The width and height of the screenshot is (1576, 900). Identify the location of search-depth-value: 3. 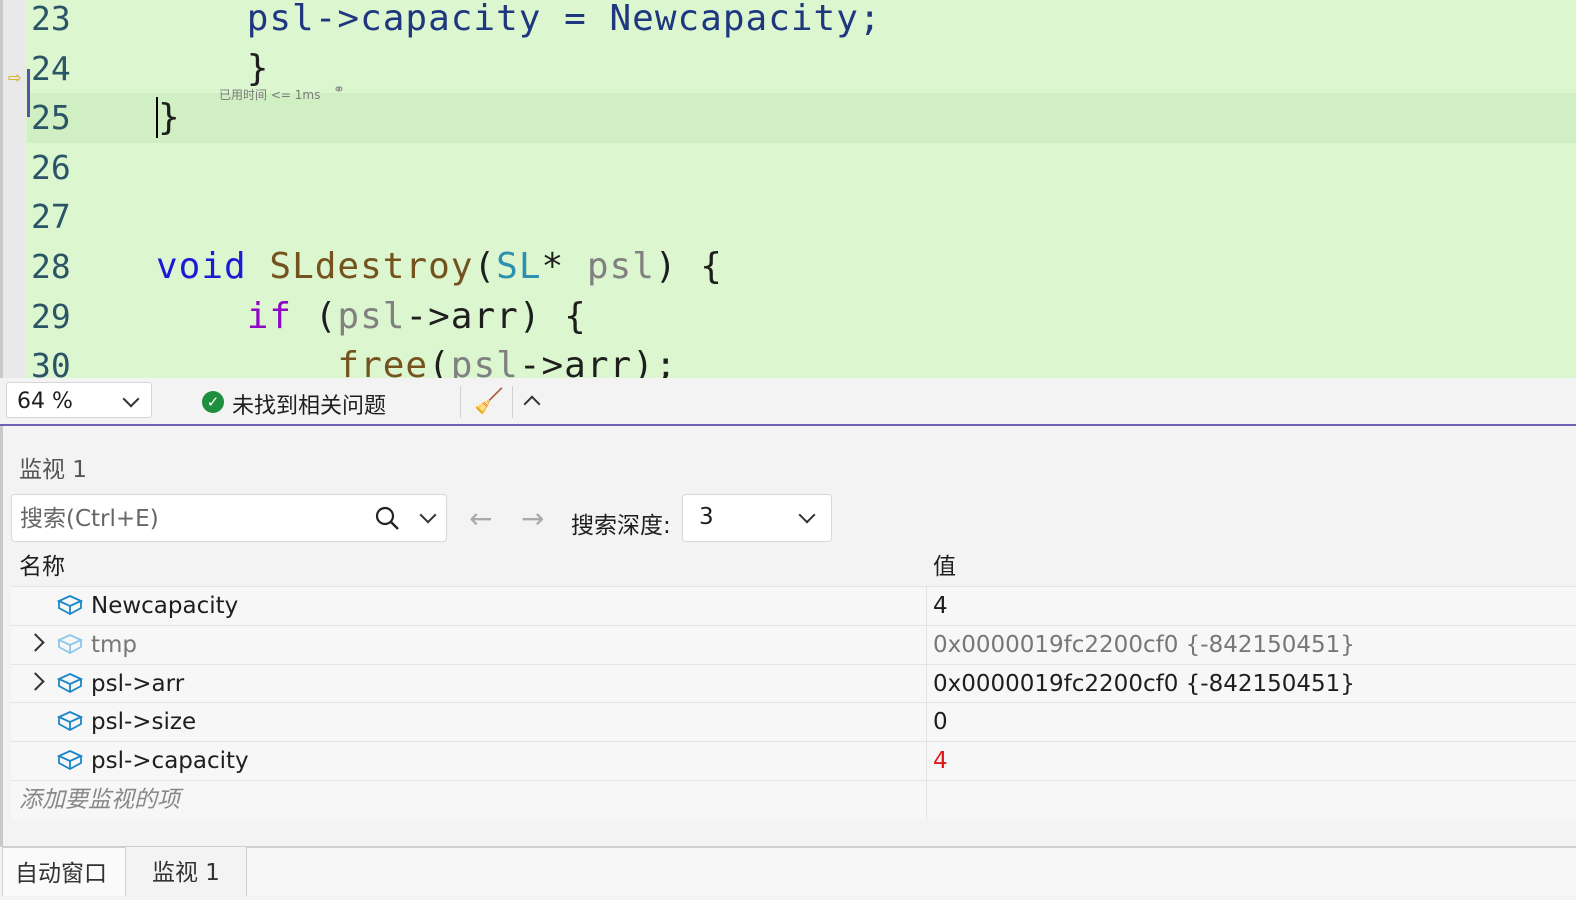
(706, 517).